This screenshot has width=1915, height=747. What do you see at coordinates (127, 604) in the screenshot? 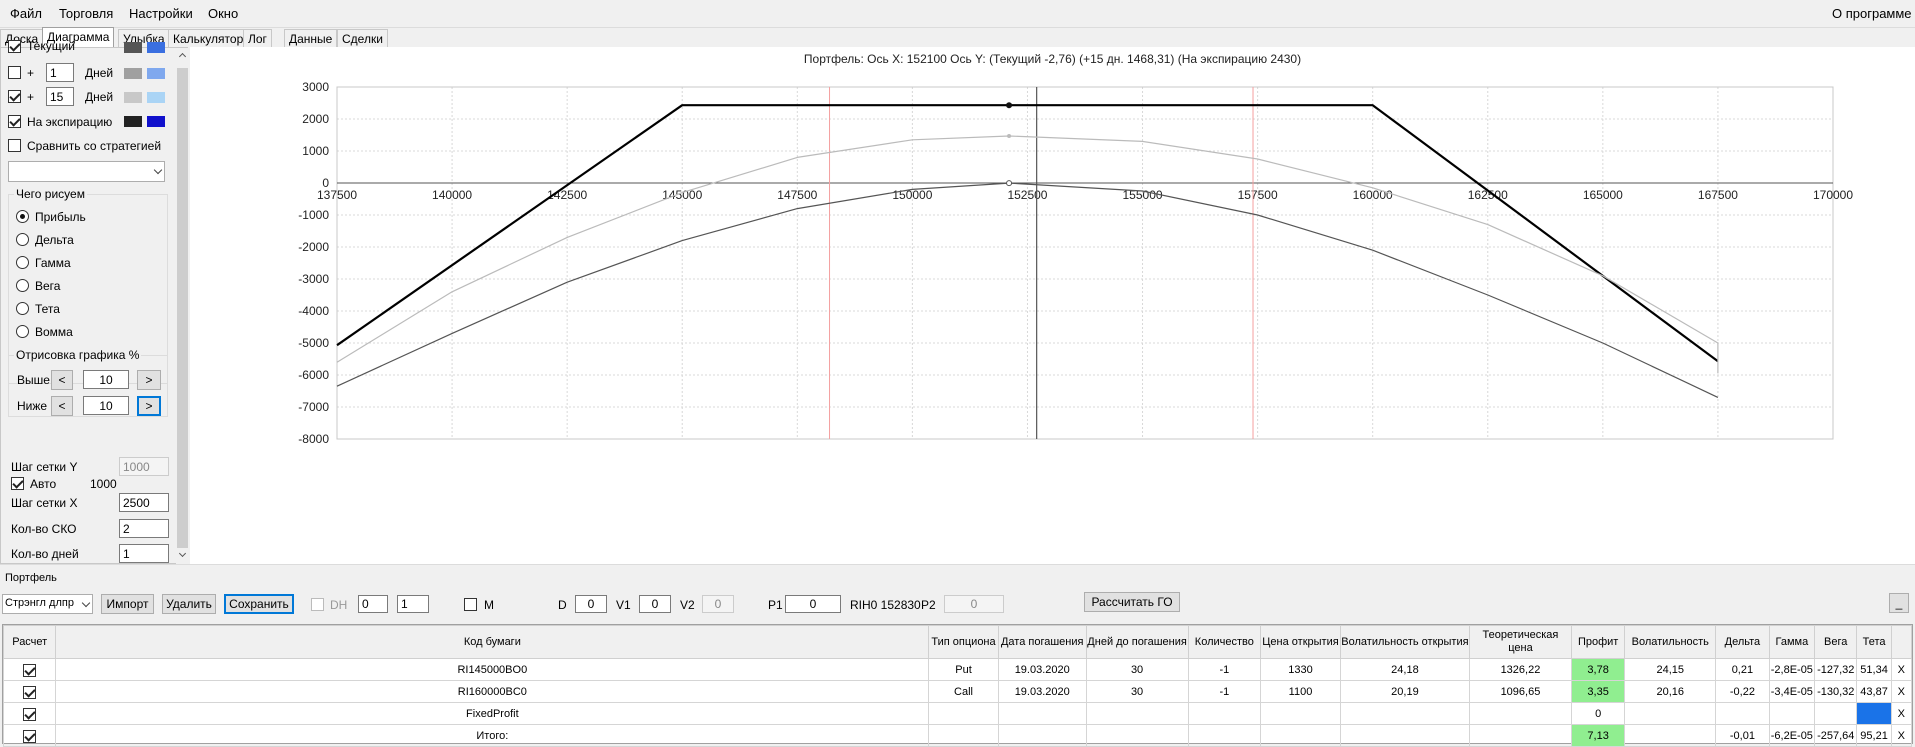
I see `import-button: Импорт` at bounding box center [127, 604].